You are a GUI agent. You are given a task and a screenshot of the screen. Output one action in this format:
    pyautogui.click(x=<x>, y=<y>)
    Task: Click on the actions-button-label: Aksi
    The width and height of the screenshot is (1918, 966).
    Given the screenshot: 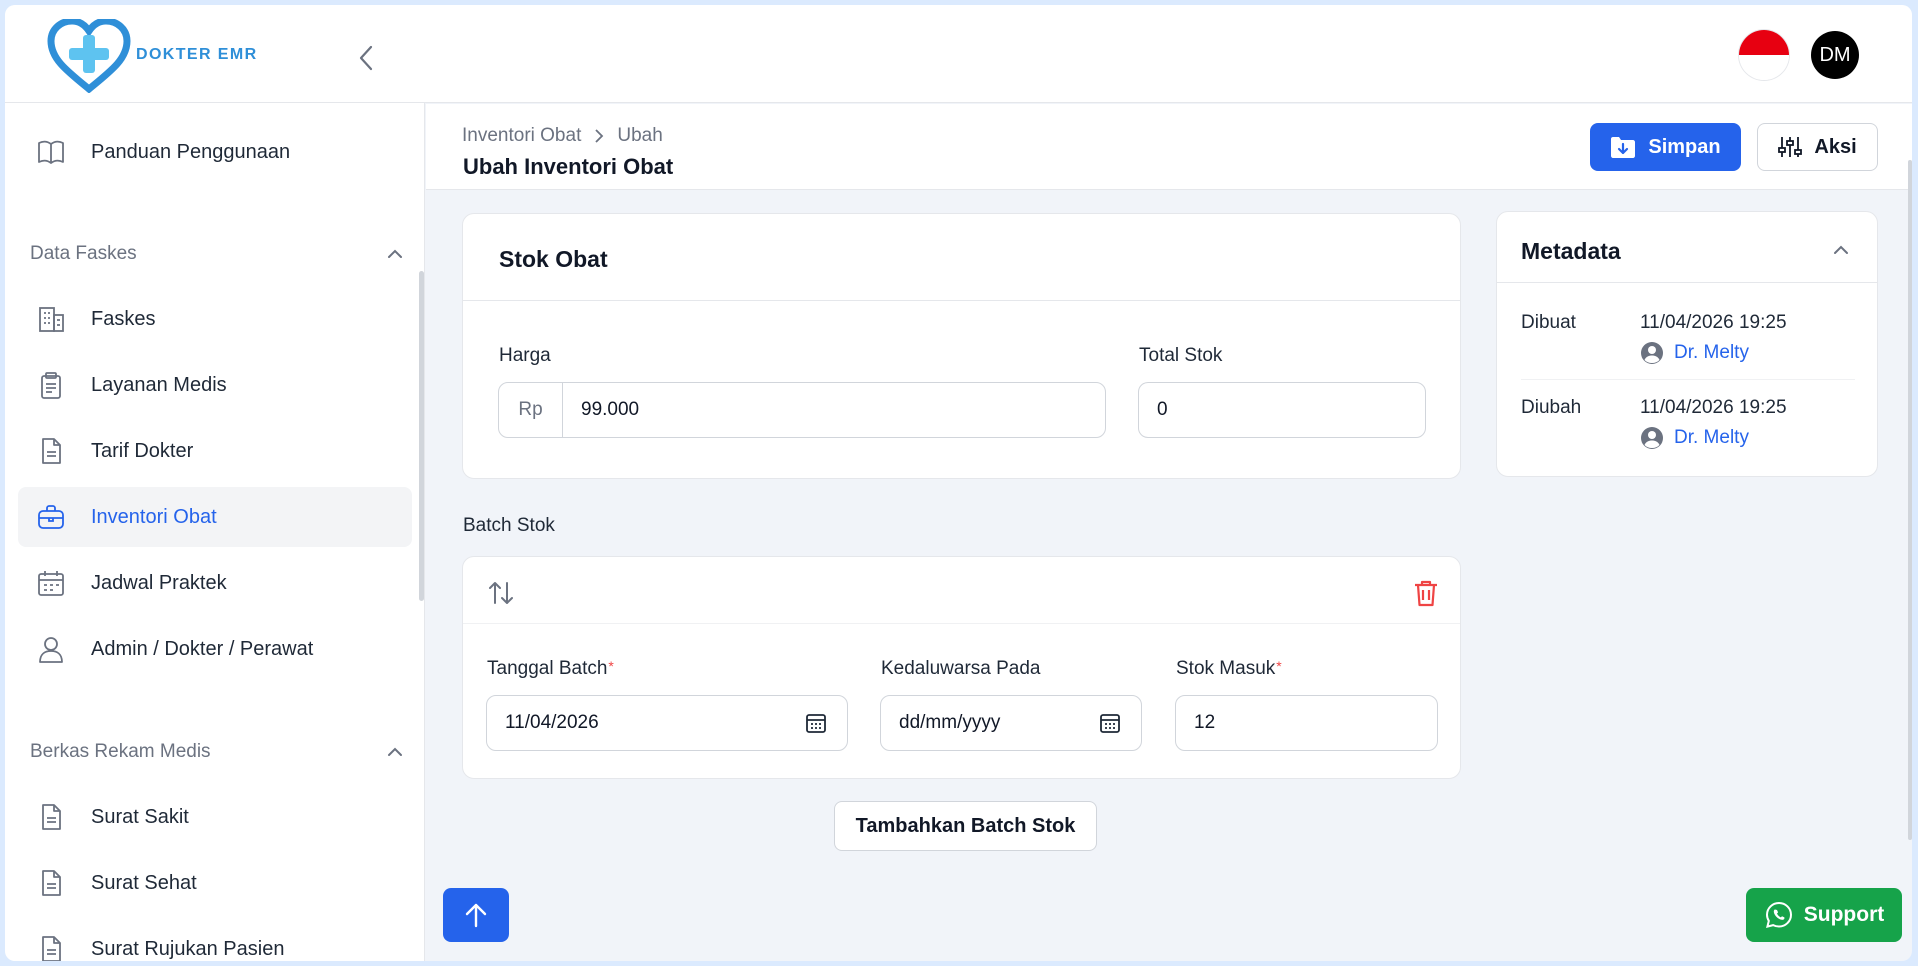 What is the action you would take?
    pyautogui.click(x=1835, y=146)
    